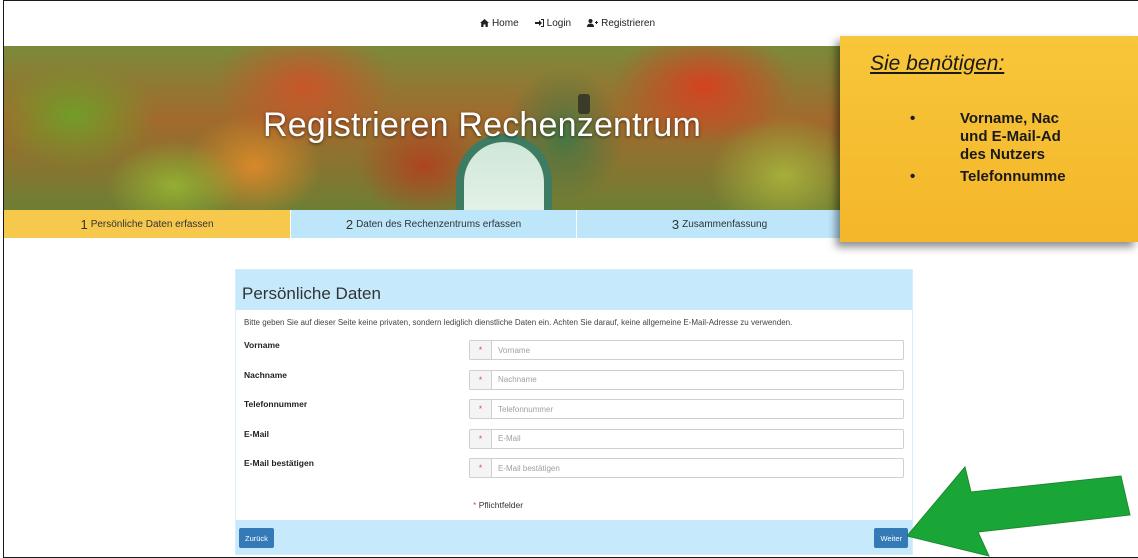 The width and height of the screenshot is (1138, 558). I want to click on step-2-number: 2, so click(349, 224).